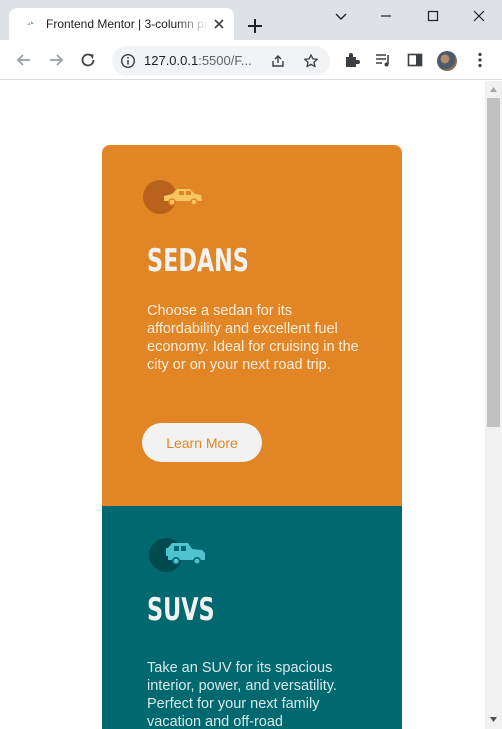 This screenshot has width=502, height=729. Describe the element at coordinates (202, 442) in the screenshot. I see `learn-more-button: Learn More` at that location.